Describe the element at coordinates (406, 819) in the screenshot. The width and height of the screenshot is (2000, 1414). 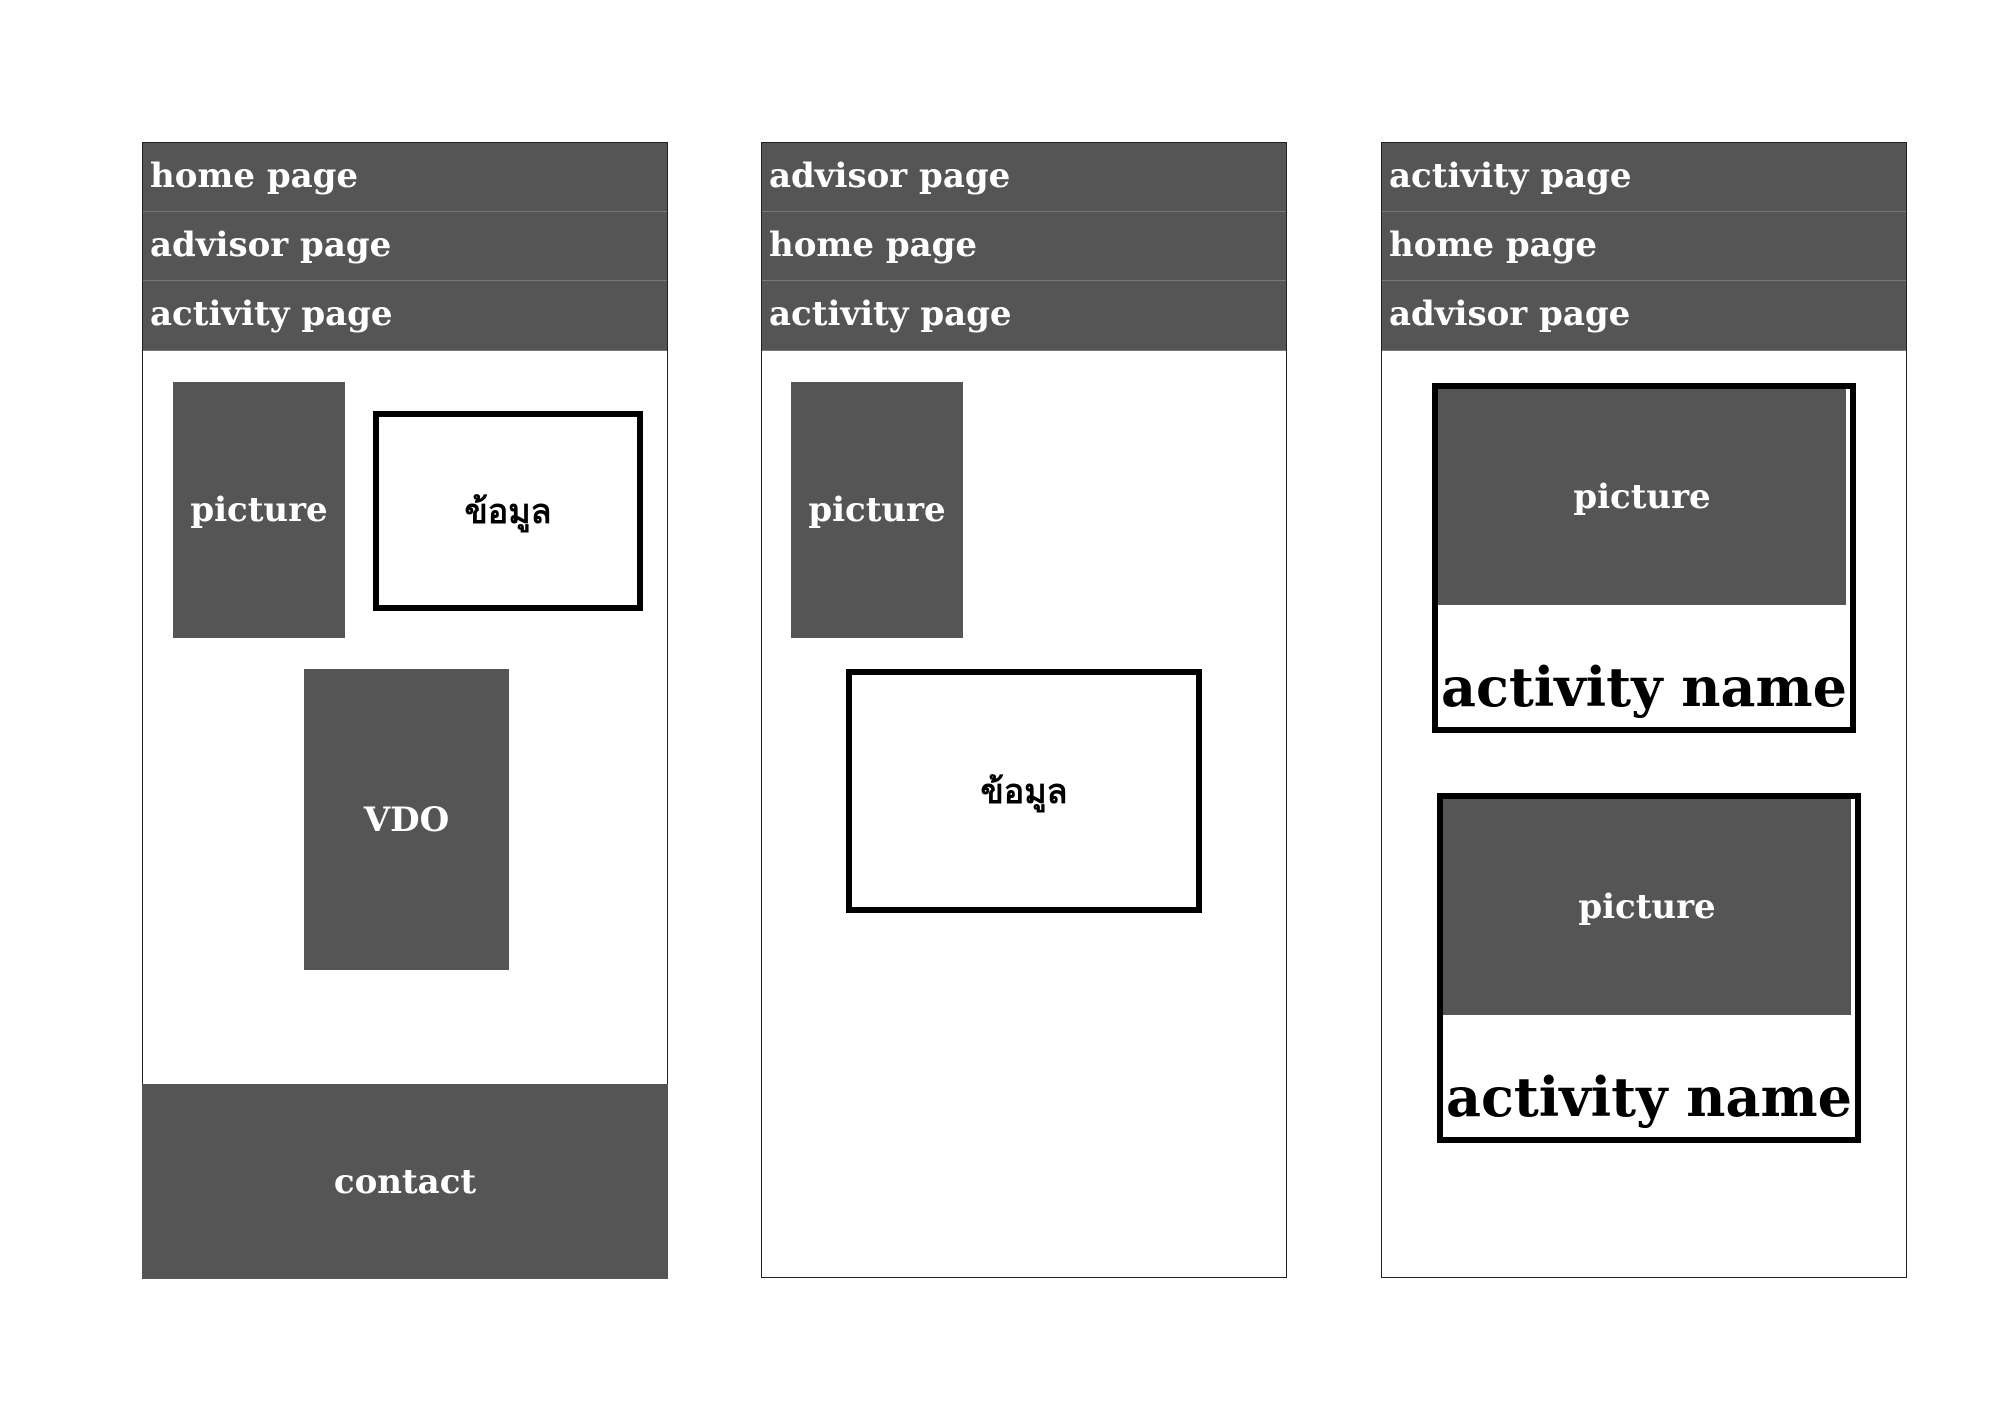
I see `video-placeholder: VDO` at that location.